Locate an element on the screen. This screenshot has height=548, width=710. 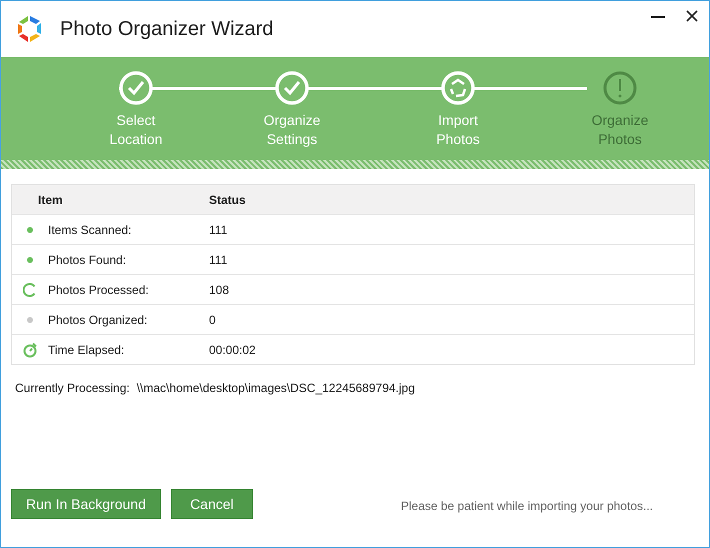
step-label: Organize Settings is located at coordinates (292, 130).